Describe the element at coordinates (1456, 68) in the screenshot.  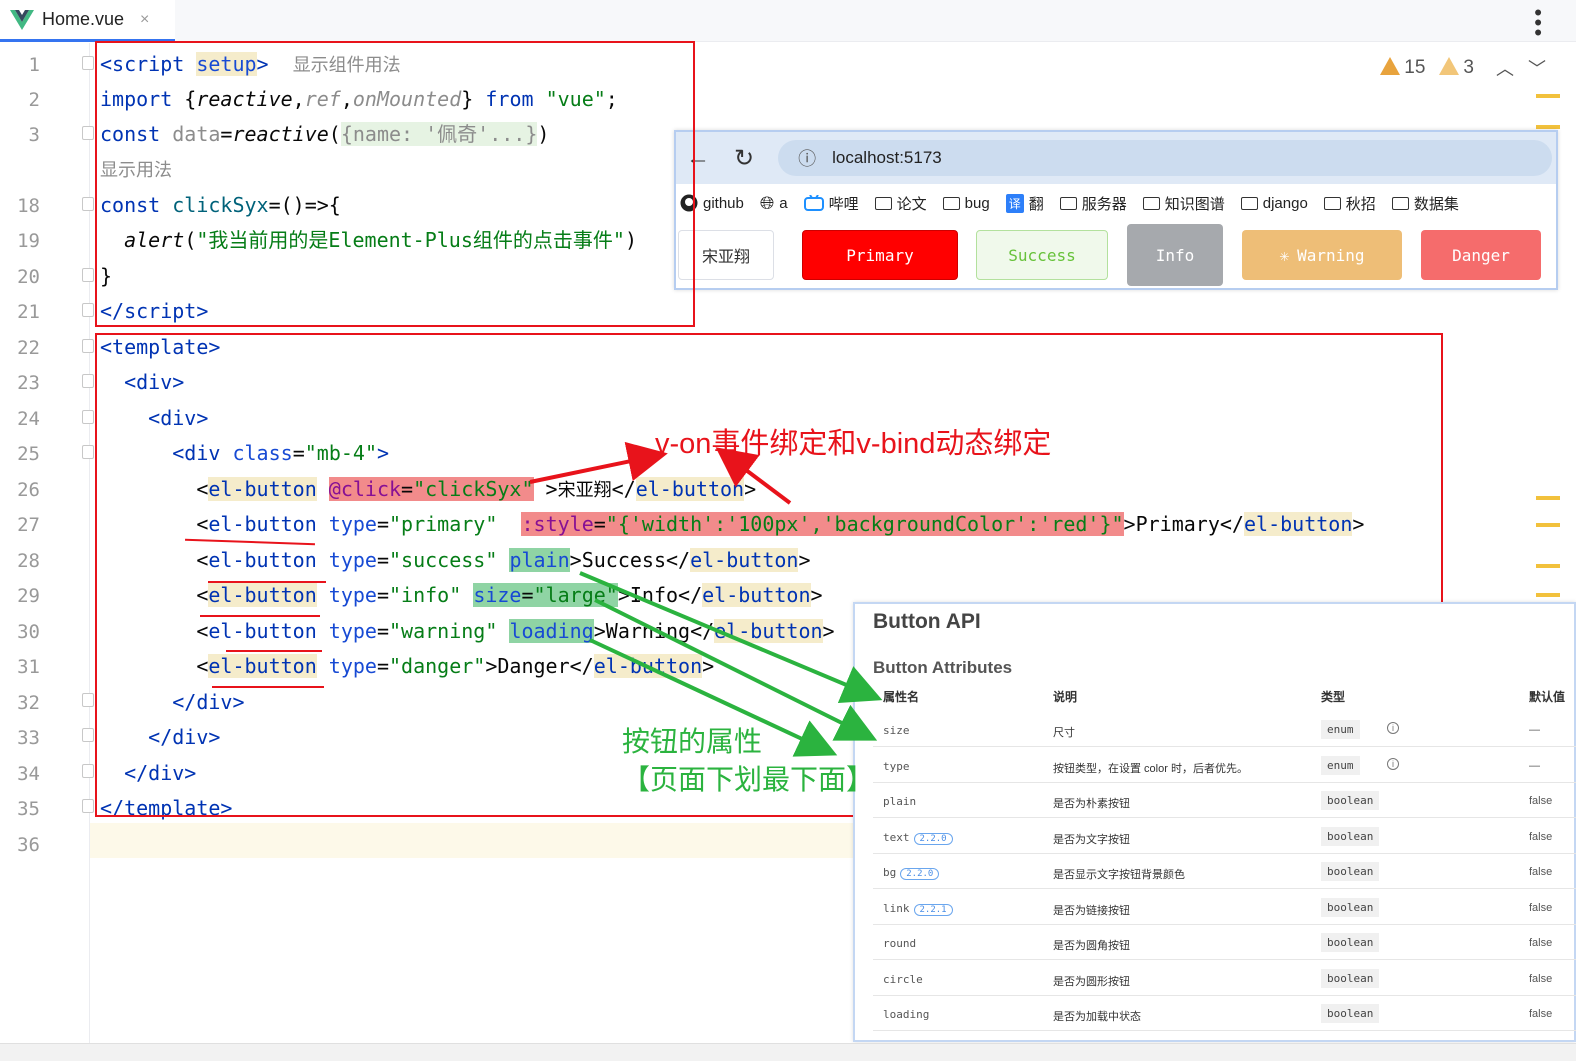
I see `warning-count: 3` at that location.